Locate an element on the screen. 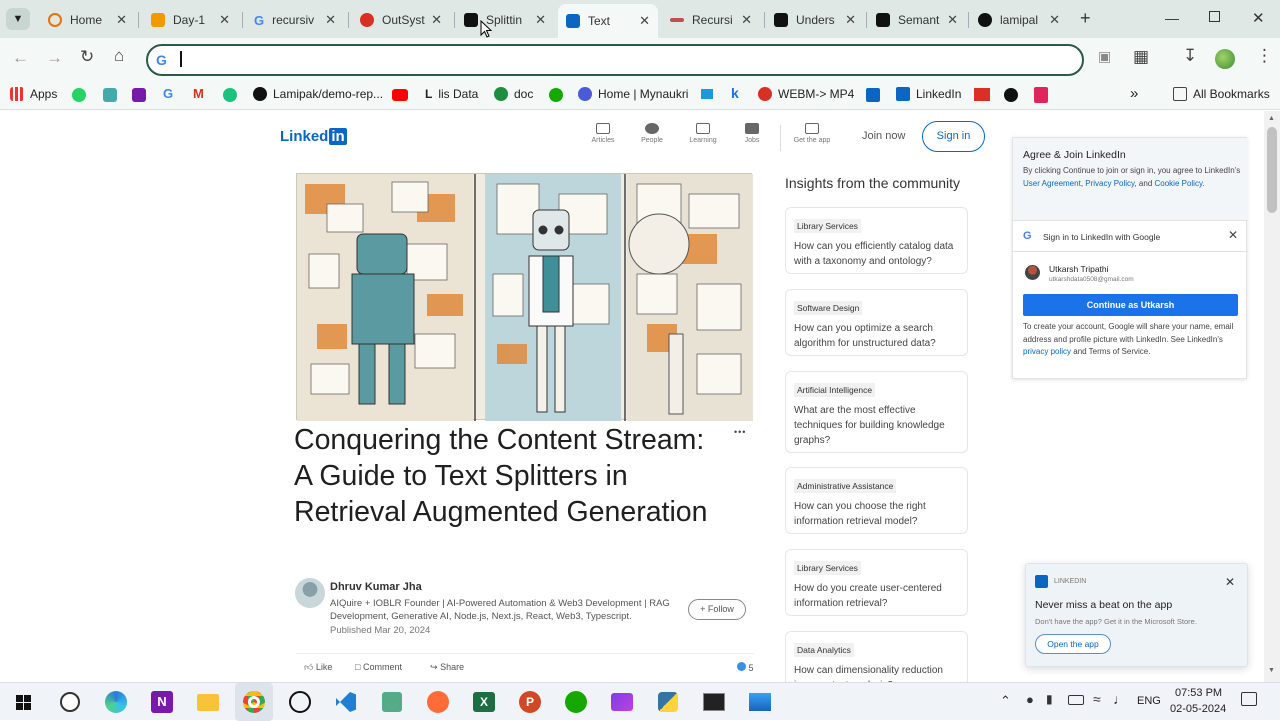 This screenshot has height=721, width=1280. follow-button: + Follow is located at coordinates (717, 609).